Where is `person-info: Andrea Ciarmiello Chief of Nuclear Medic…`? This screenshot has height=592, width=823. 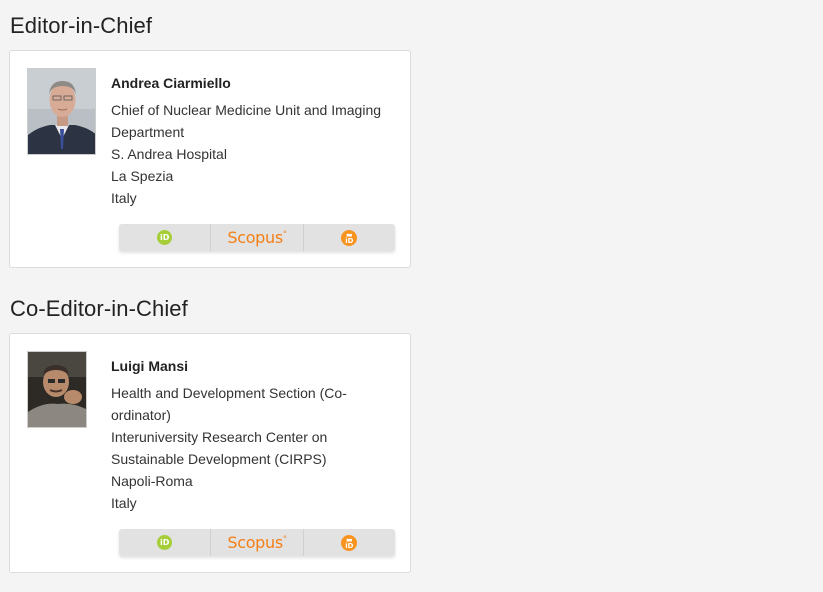 person-info: Andrea Ciarmiello Chief of Nuclear Medic… is located at coordinates (258, 140).